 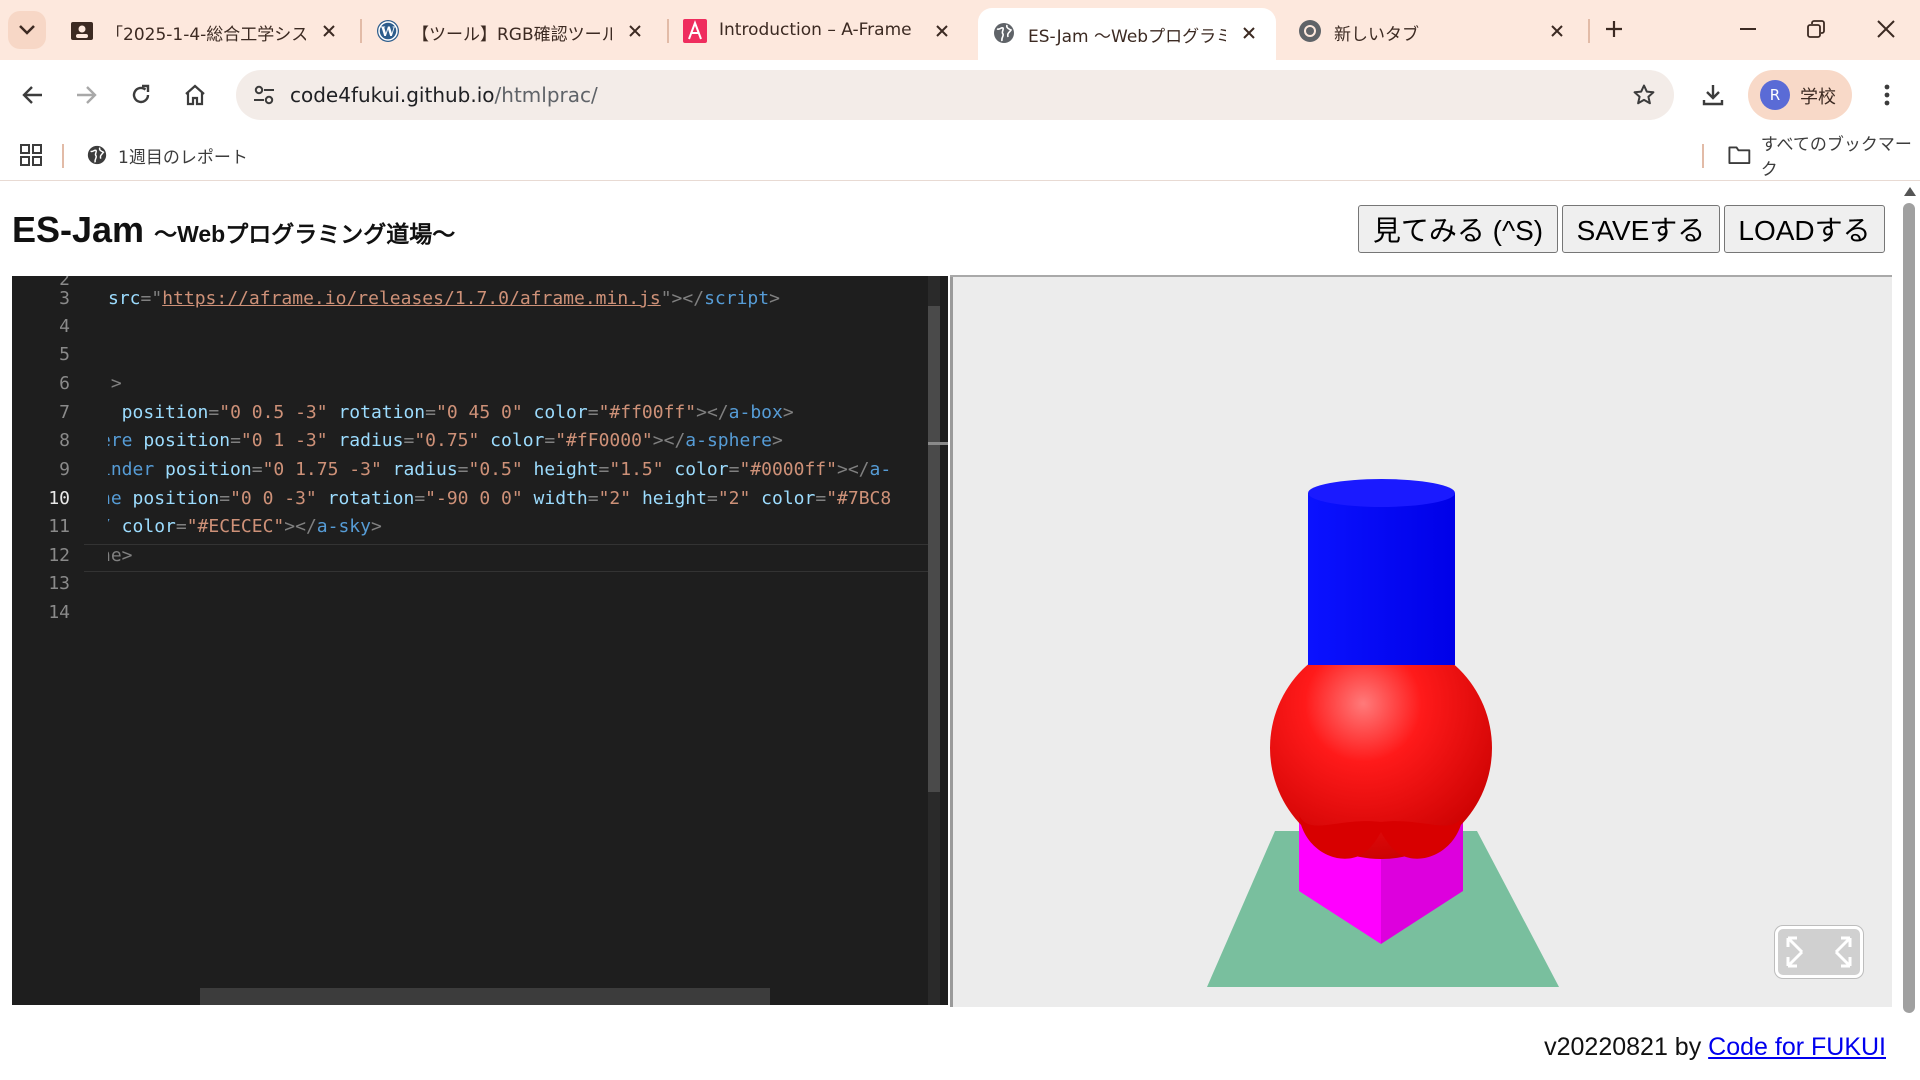 I want to click on bookmark-item: 1週目のレポート, so click(x=167, y=155).